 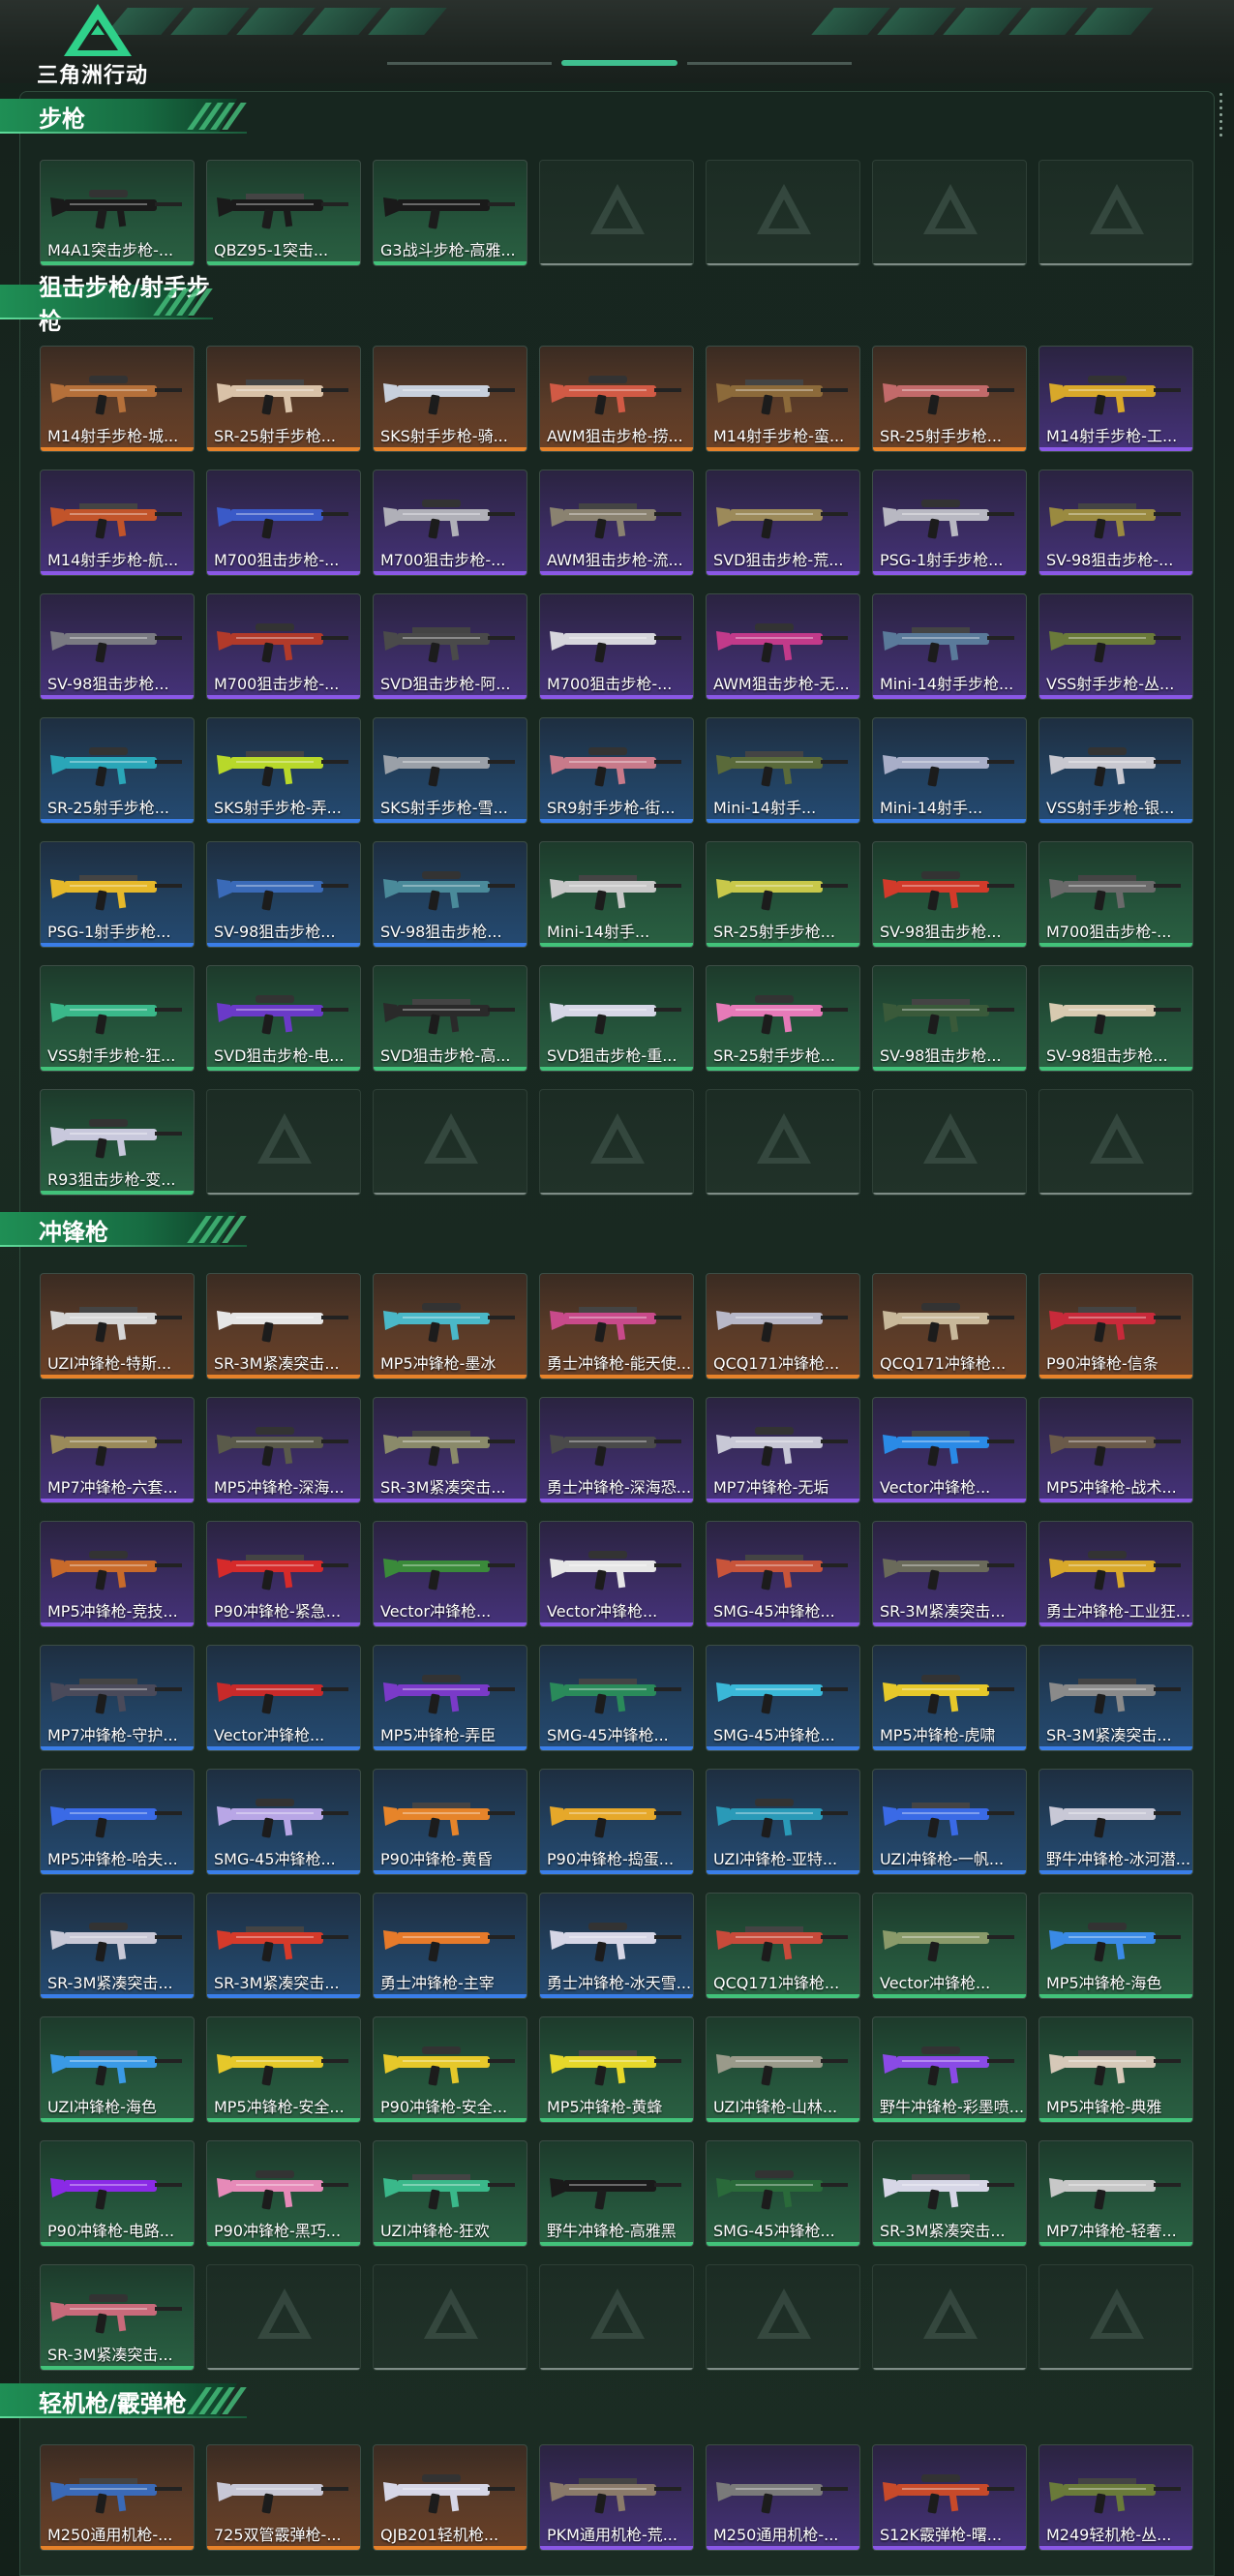 I want to click on weapon-card: MP5冲锋枪-海色, so click(x=1116, y=1946).